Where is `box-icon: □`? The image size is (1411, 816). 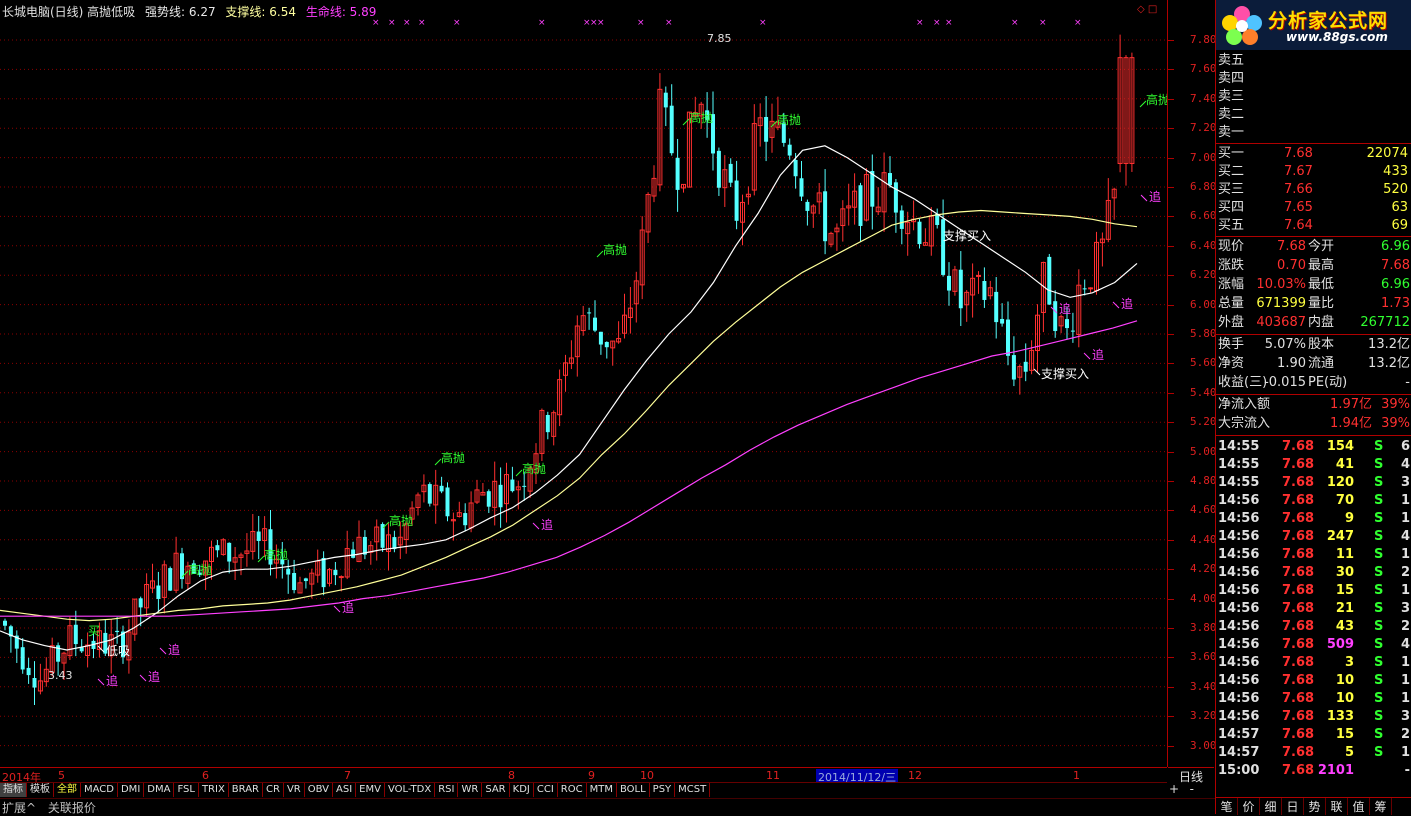
box-icon: □ is located at coordinates (1152, 9).